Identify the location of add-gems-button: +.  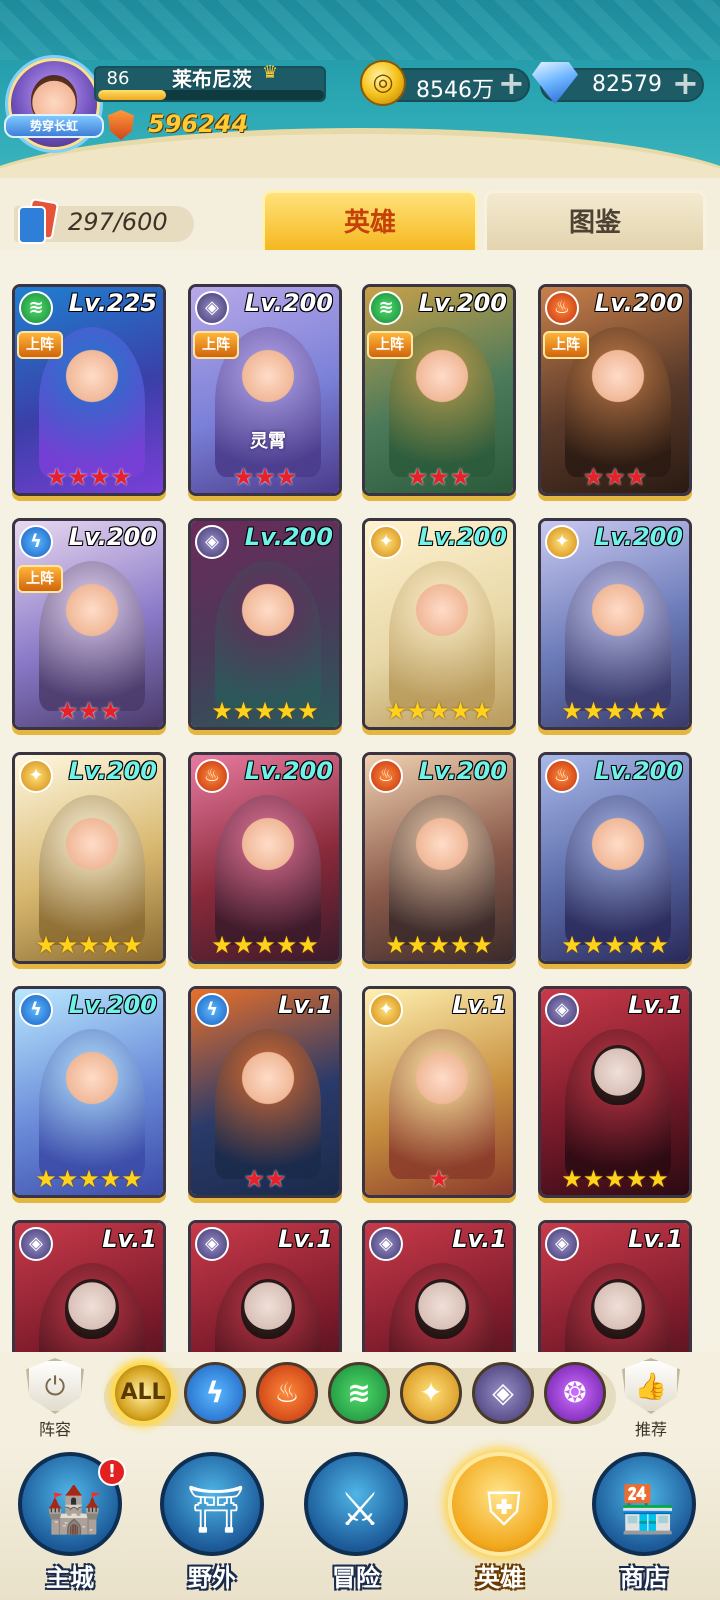
(685, 83).